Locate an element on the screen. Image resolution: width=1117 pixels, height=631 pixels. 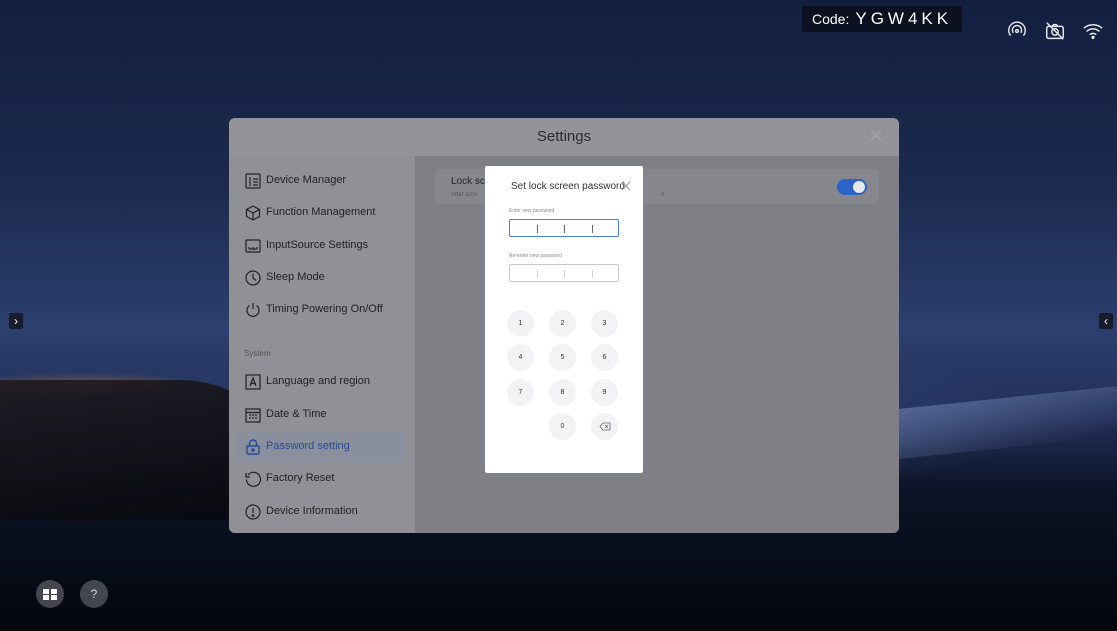
camera-off-icon is located at coordinates (1055, 31).